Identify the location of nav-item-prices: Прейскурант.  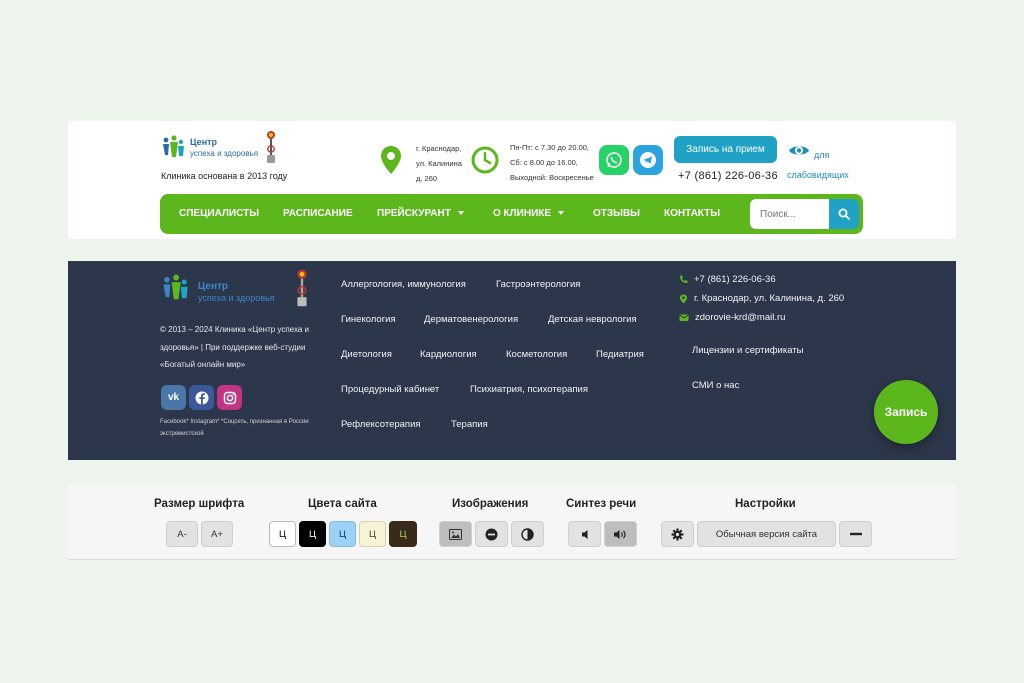
(420, 214).